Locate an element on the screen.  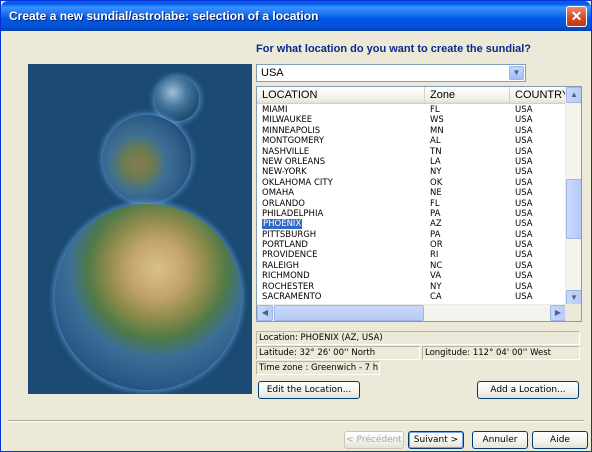
location-readout: Location: PHOENIX (AZ, USA) is located at coordinates (418, 338).